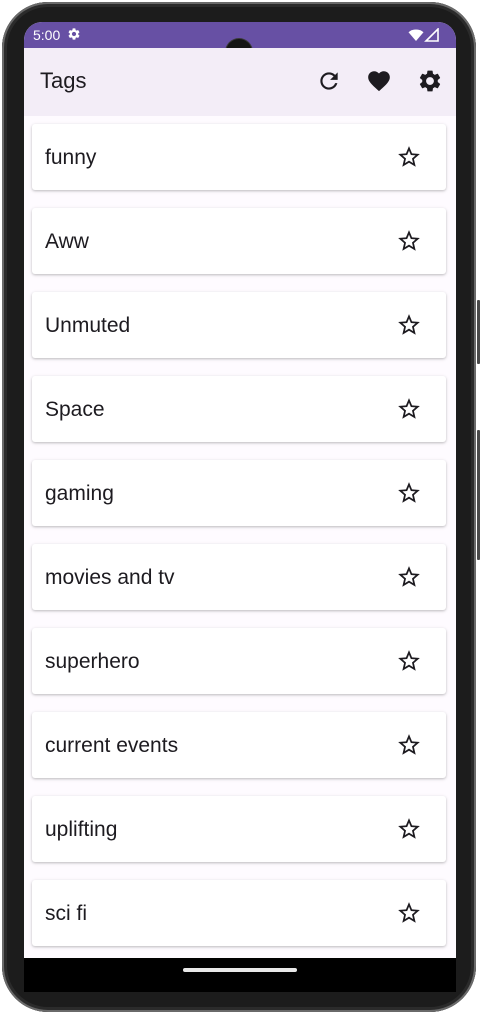  Describe the element at coordinates (63, 80) in the screenshot. I see `page-title: Tags` at that location.